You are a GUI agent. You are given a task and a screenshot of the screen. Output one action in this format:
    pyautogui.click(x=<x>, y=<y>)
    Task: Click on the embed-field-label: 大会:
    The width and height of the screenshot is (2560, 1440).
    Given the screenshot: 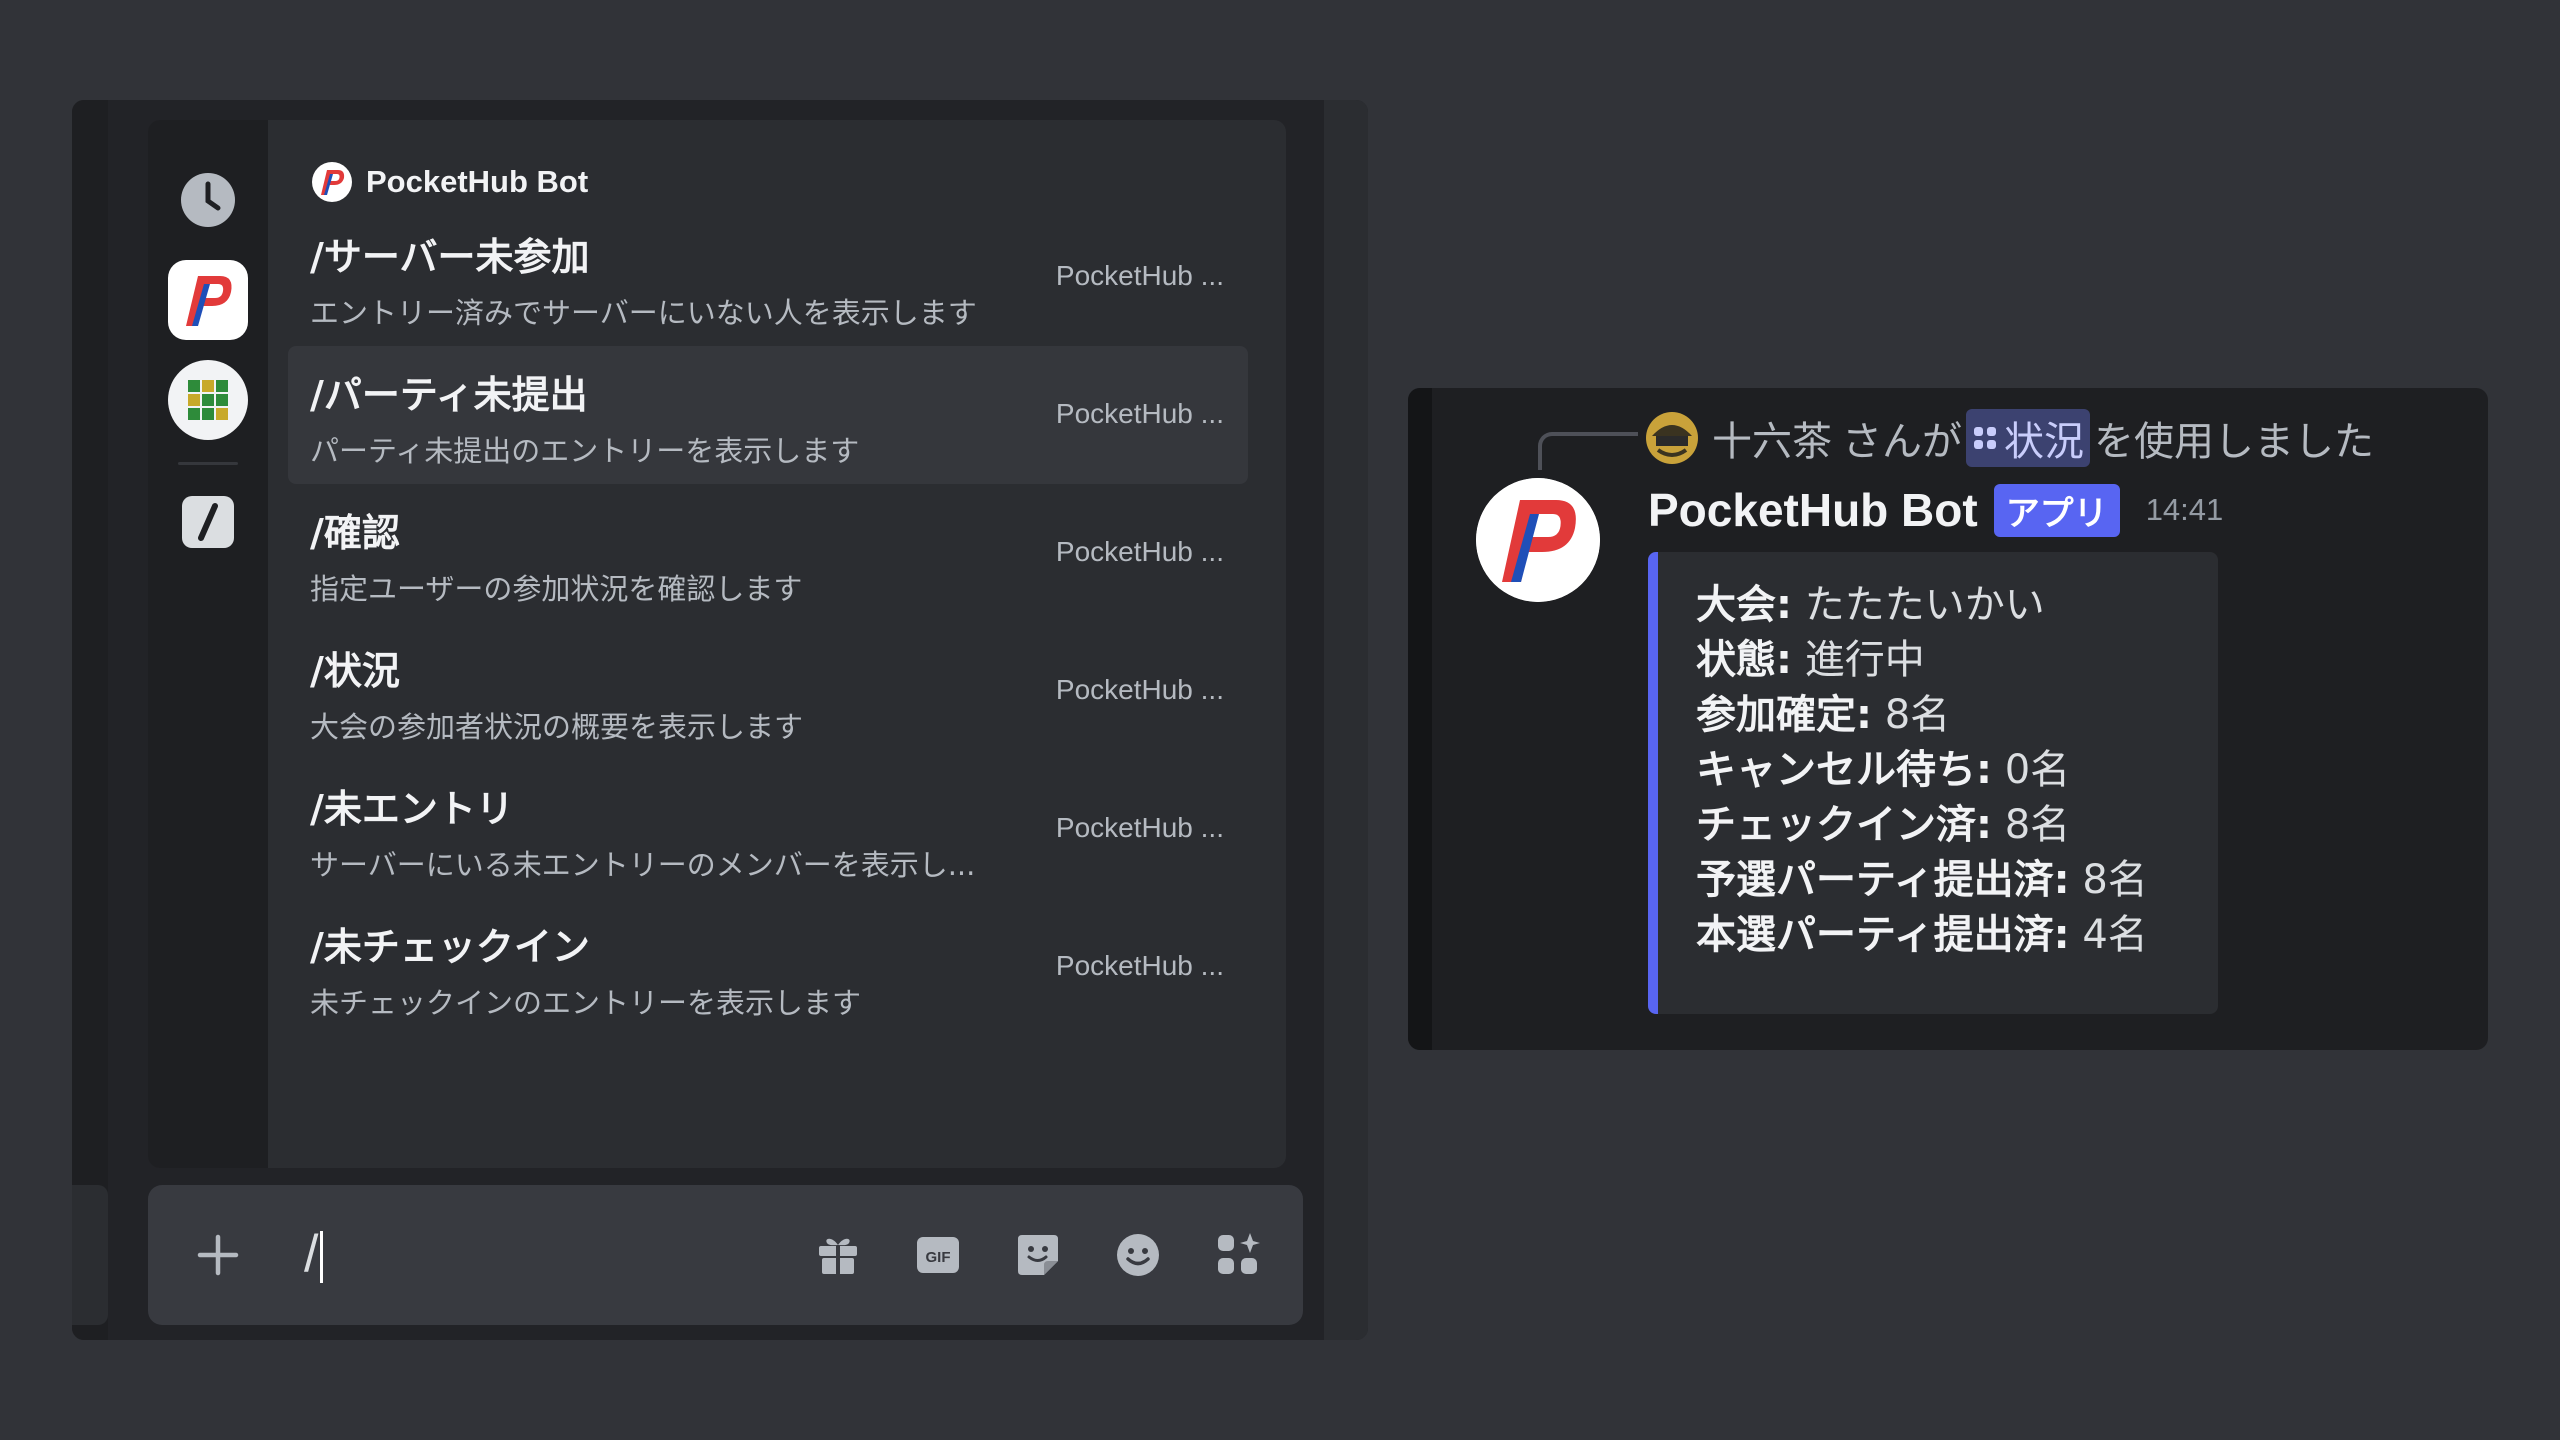 What is the action you would take?
    pyautogui.click(x=1744, y=605)
    